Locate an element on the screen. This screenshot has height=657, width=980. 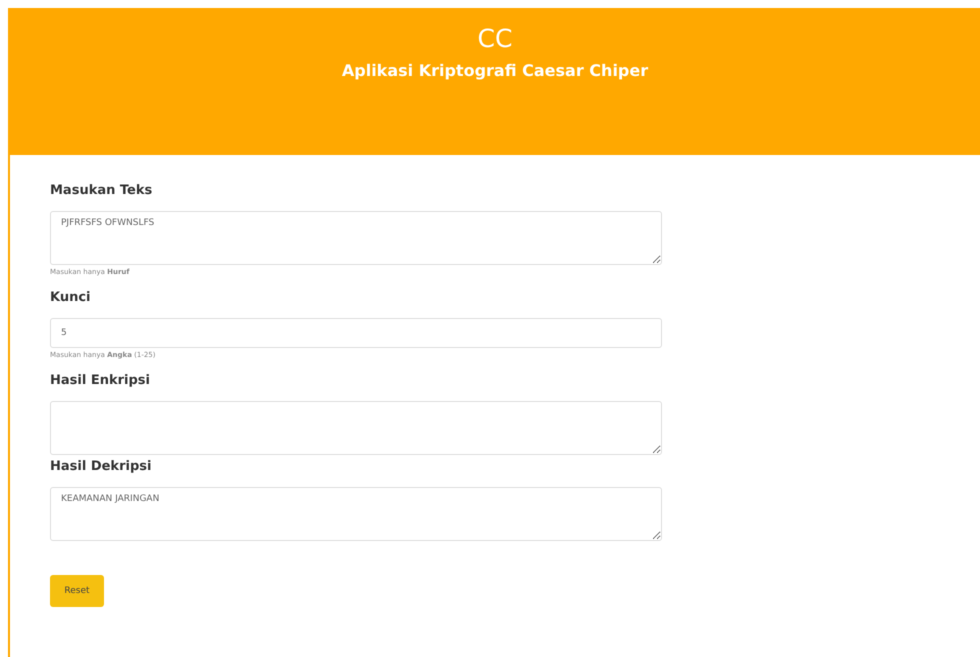
text-area: PJFRFSFS OFWNSLFS is located at coordinates (356, 238).